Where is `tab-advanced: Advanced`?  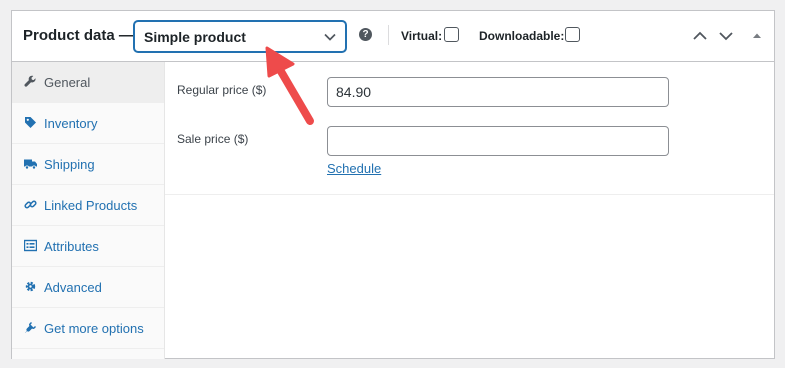 tab-advanced: Advanced is located at coordinates (88, 287).